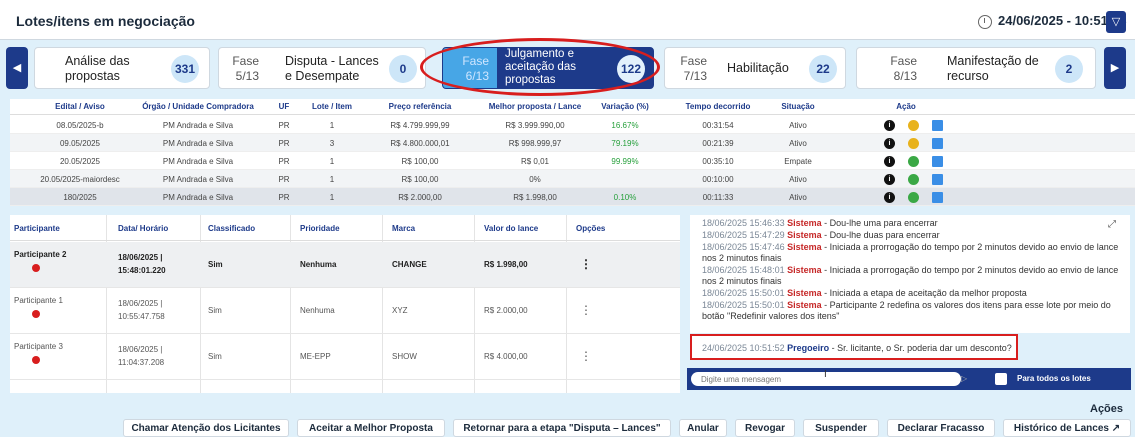 The image size is (1135, 437). Describe the element at coordinates (318, 264) in the screenshot. I see `cell-prioridade: Nenhuma` at that location.